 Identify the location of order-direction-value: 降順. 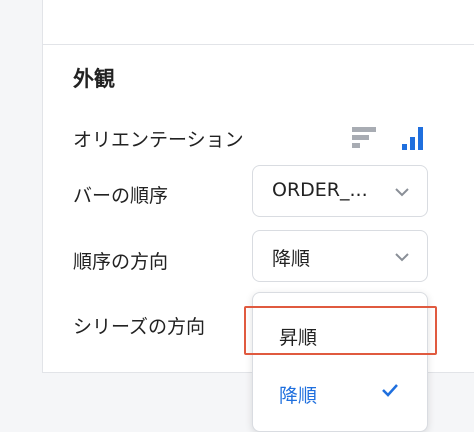
(291, 259).